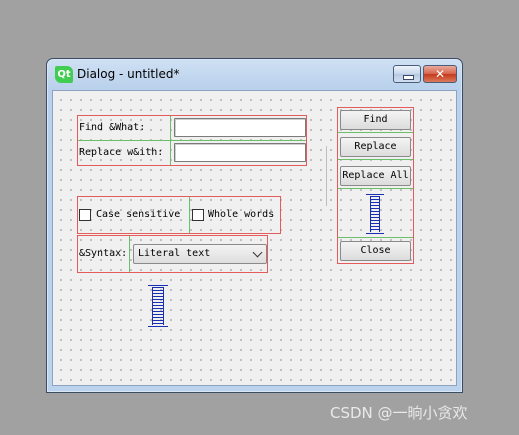  Describe the element at coordinates (408, 77) in the screenshot. I see `minimize-icon` at that location.